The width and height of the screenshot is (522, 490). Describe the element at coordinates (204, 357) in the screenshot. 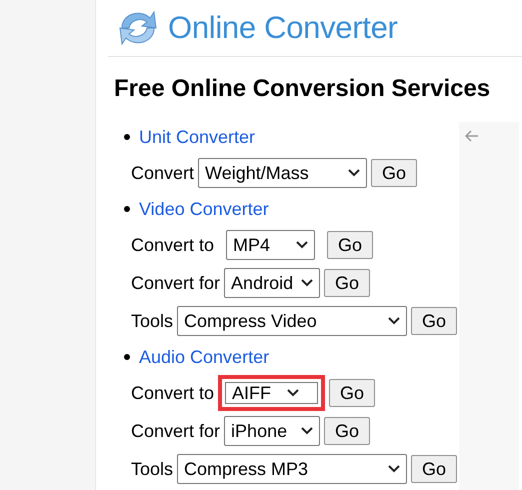

I see `converter-link: Audio Converter` at that location.